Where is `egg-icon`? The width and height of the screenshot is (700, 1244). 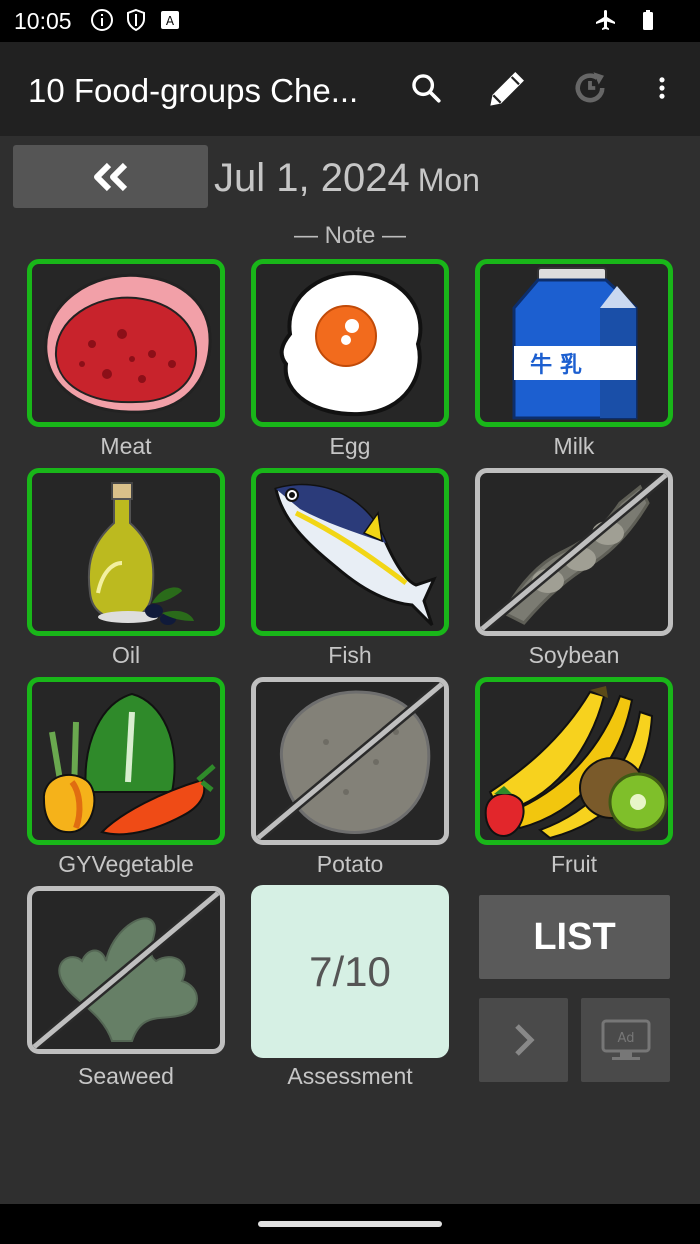
egg-icon is located at coordinates (351, 344).